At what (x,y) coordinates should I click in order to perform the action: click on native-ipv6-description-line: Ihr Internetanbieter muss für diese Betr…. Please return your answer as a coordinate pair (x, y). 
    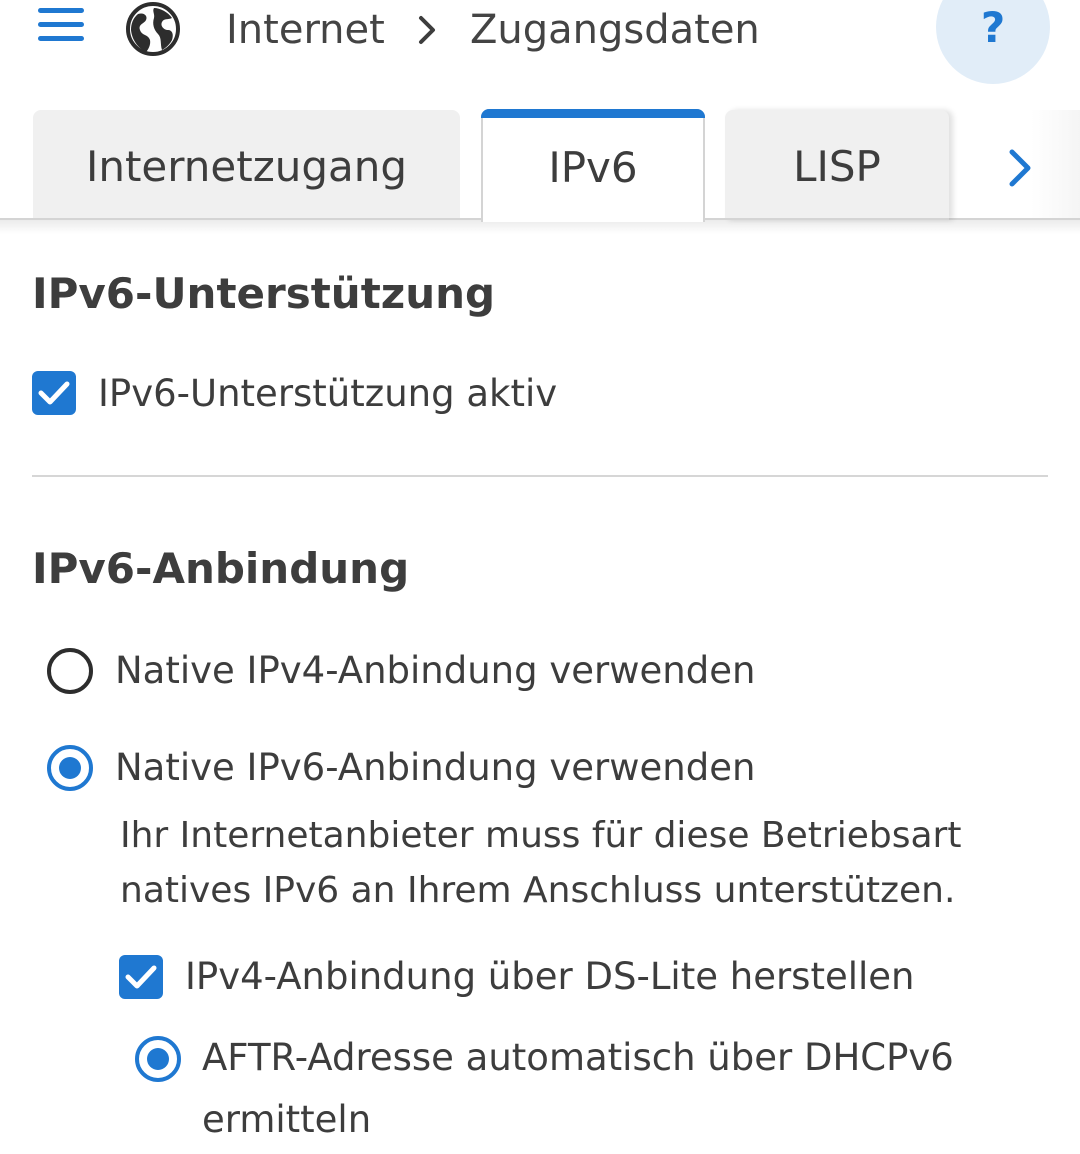
    Looking at the image, I should click on (541, 835).